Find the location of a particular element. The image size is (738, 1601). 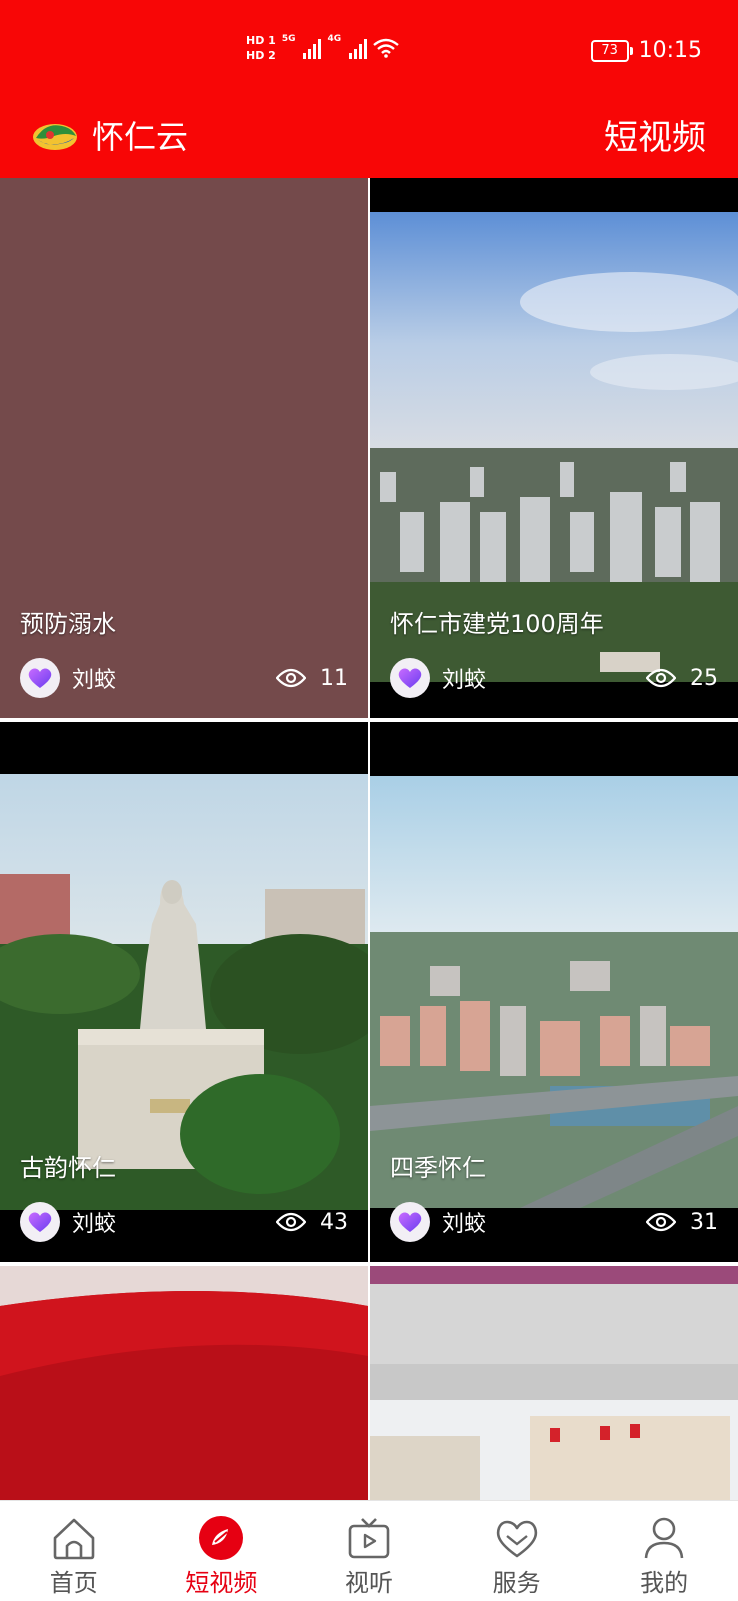

heart-icon is located at coordinates (517, 1538).